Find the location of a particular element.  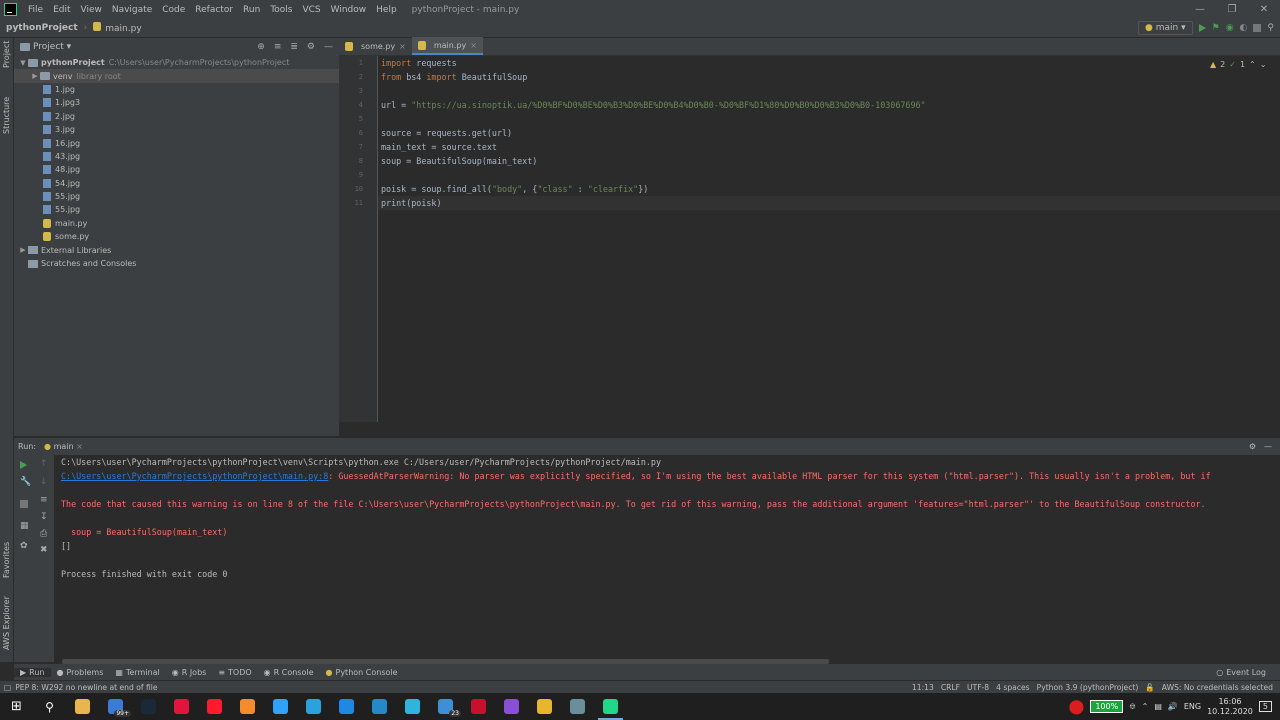

tool-problems: ● Problems is located at coordinates (80, 672).